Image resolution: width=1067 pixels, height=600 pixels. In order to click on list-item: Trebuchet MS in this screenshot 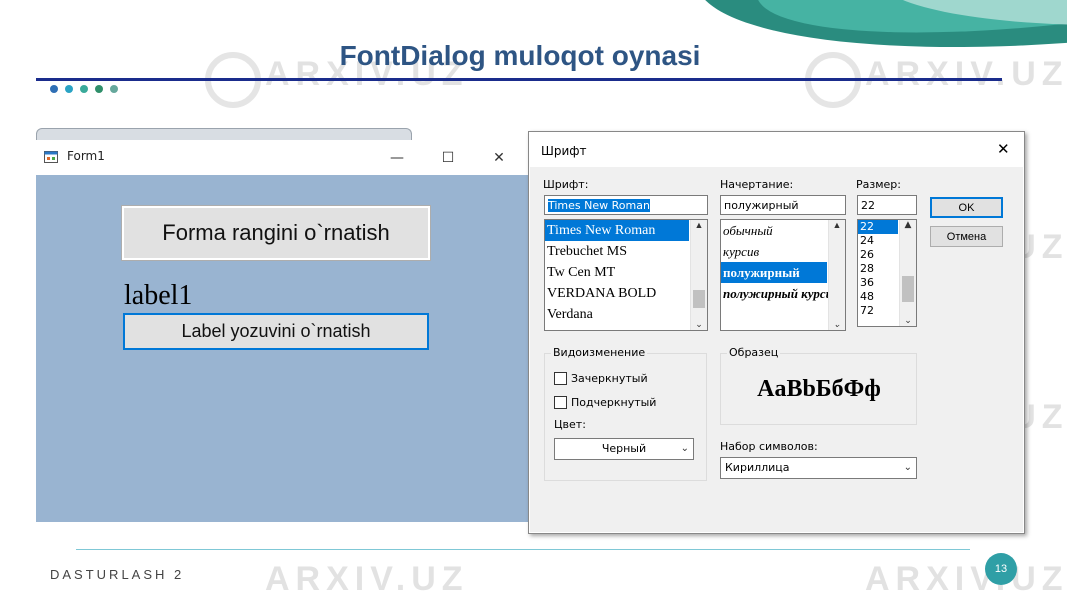, I will do `click(626, 251)`.